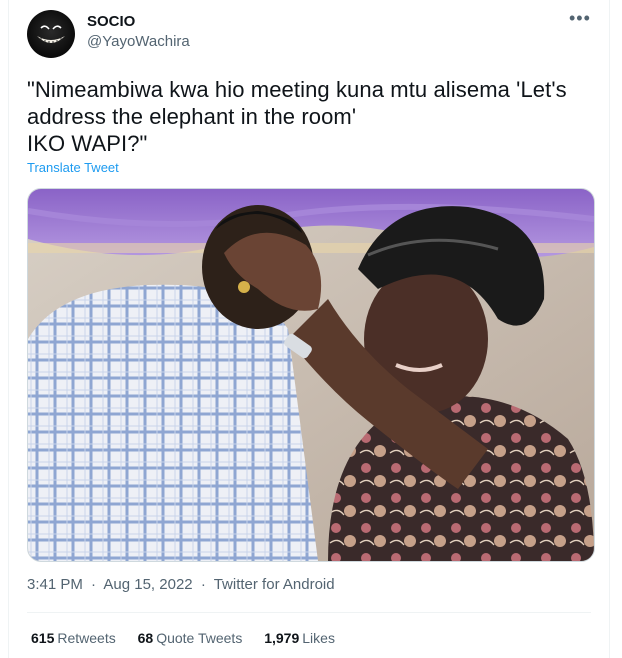 The width and height of the screenshot is (622, 658). I want to click on more-options-icon: •••, so click(579, 20).